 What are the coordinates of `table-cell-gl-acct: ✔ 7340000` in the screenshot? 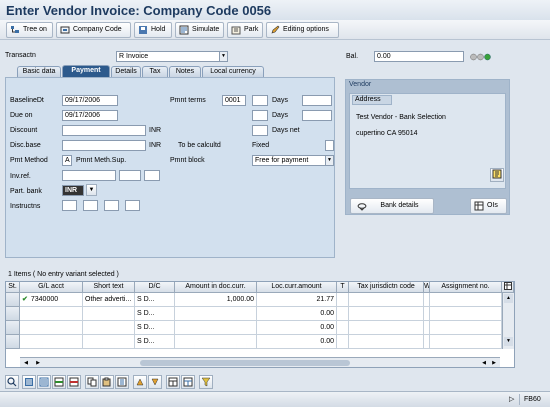 It's located at (51, 300).